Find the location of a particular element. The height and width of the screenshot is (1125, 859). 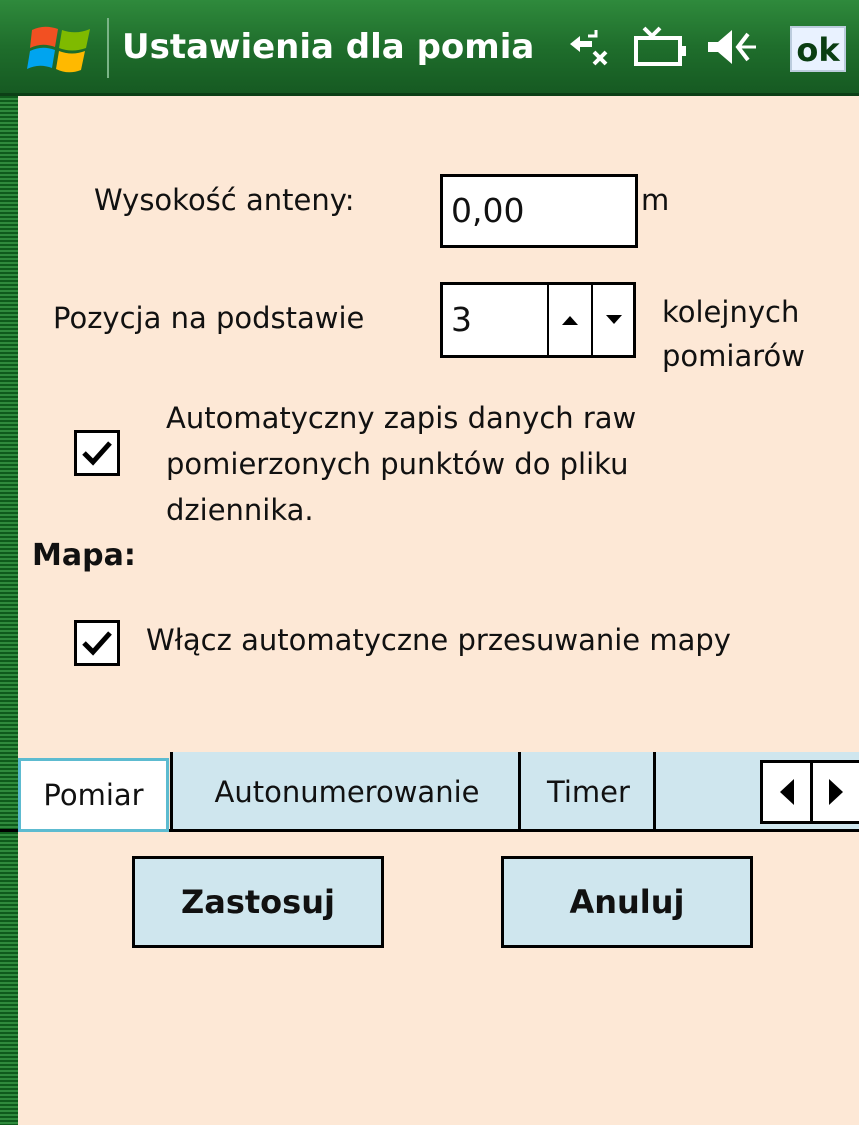

title-divider is located at coordinates (108, 48).